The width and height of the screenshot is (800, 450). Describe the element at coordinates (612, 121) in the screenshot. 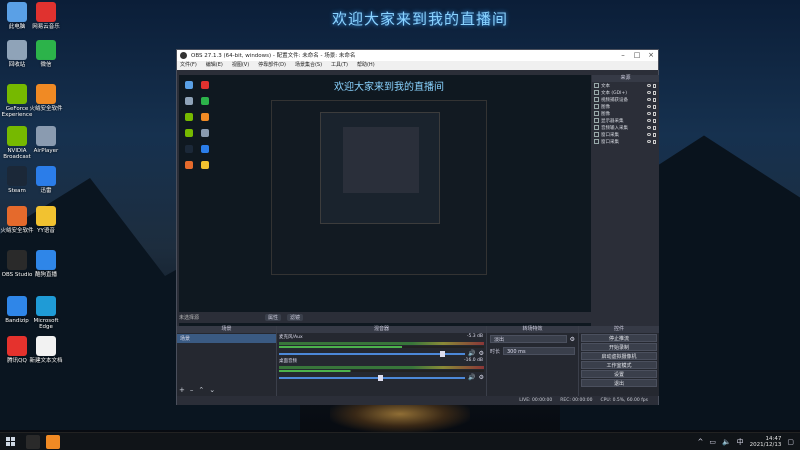

I see `source-label: 显示器采集` at that location.